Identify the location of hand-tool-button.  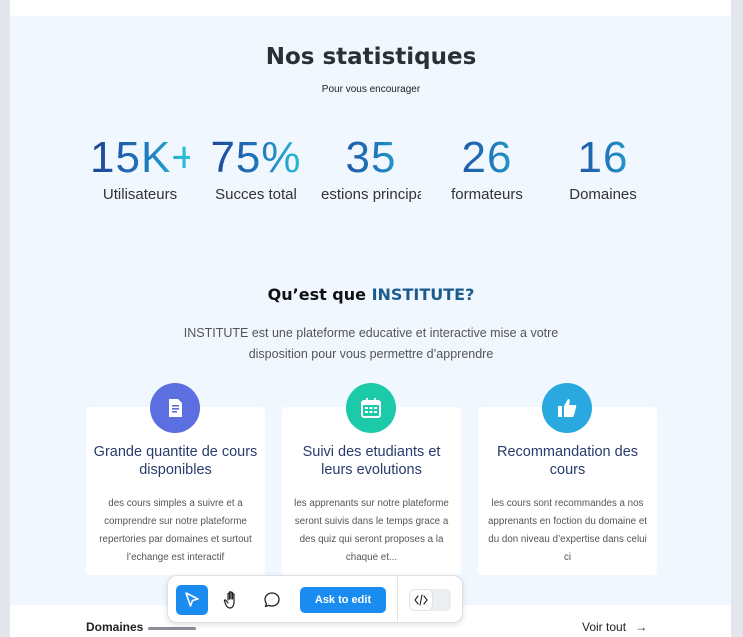
(232, 600).